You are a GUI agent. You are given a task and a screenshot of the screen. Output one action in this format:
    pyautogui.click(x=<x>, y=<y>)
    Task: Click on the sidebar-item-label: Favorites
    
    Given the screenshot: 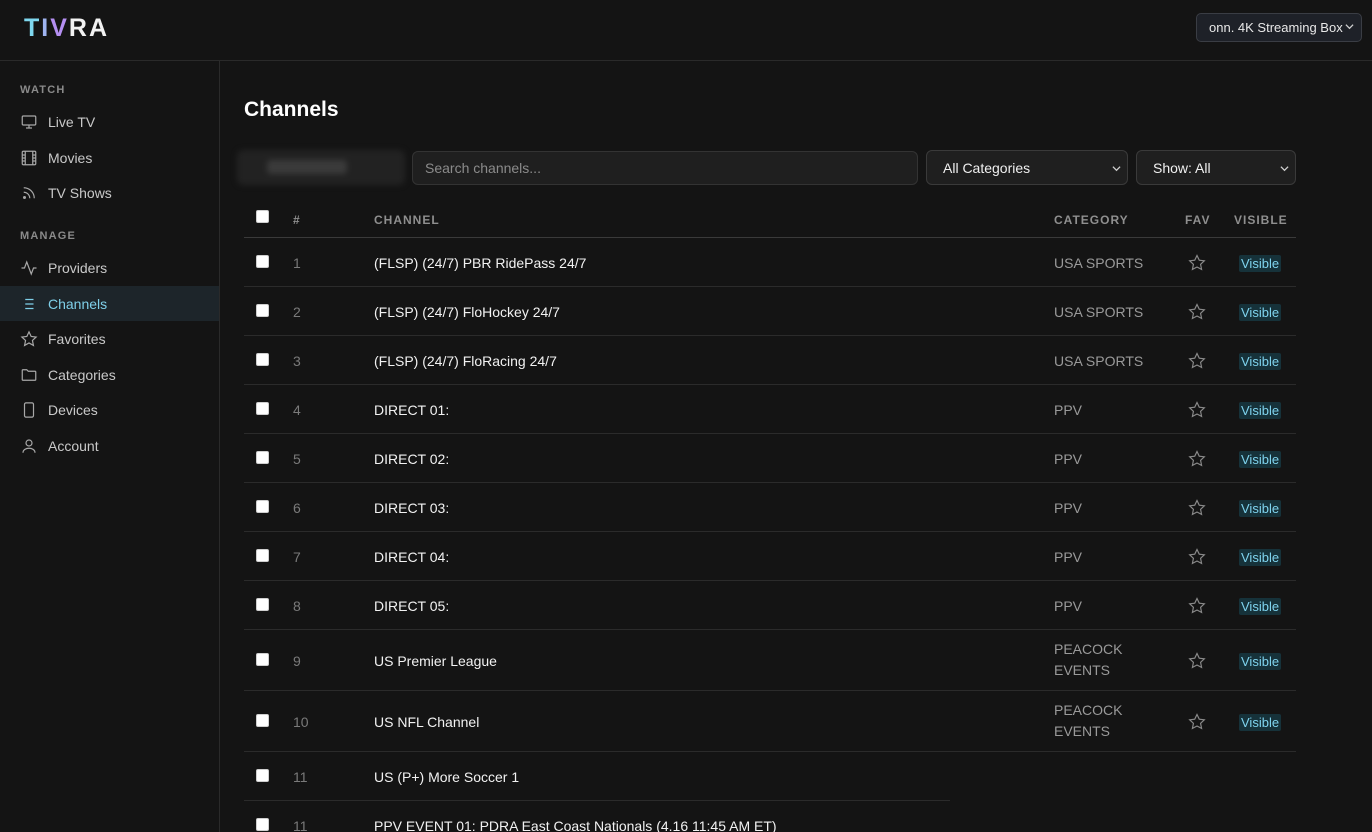 What is the action you would take?
    pyautogui.click(x=77, y=338)
    